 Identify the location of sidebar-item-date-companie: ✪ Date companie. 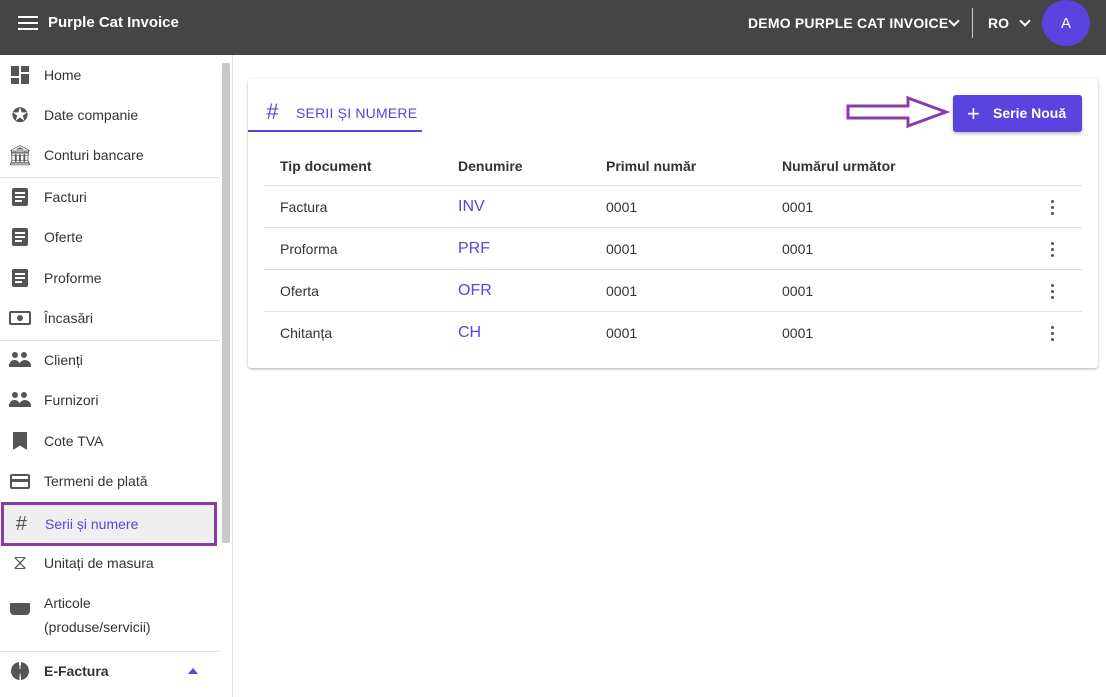
(110, 115).